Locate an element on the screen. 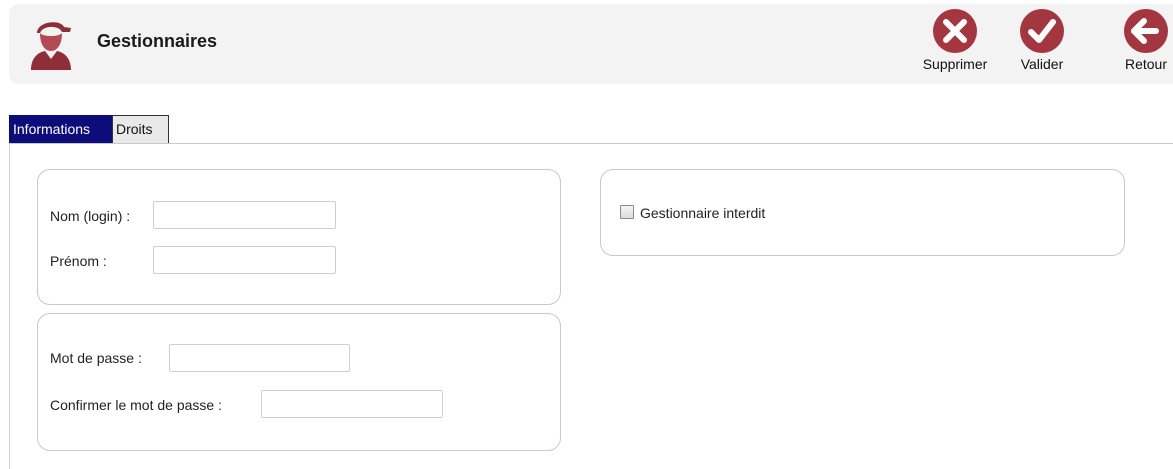  tab-informations: Informations is located at coordinates (60, 129).